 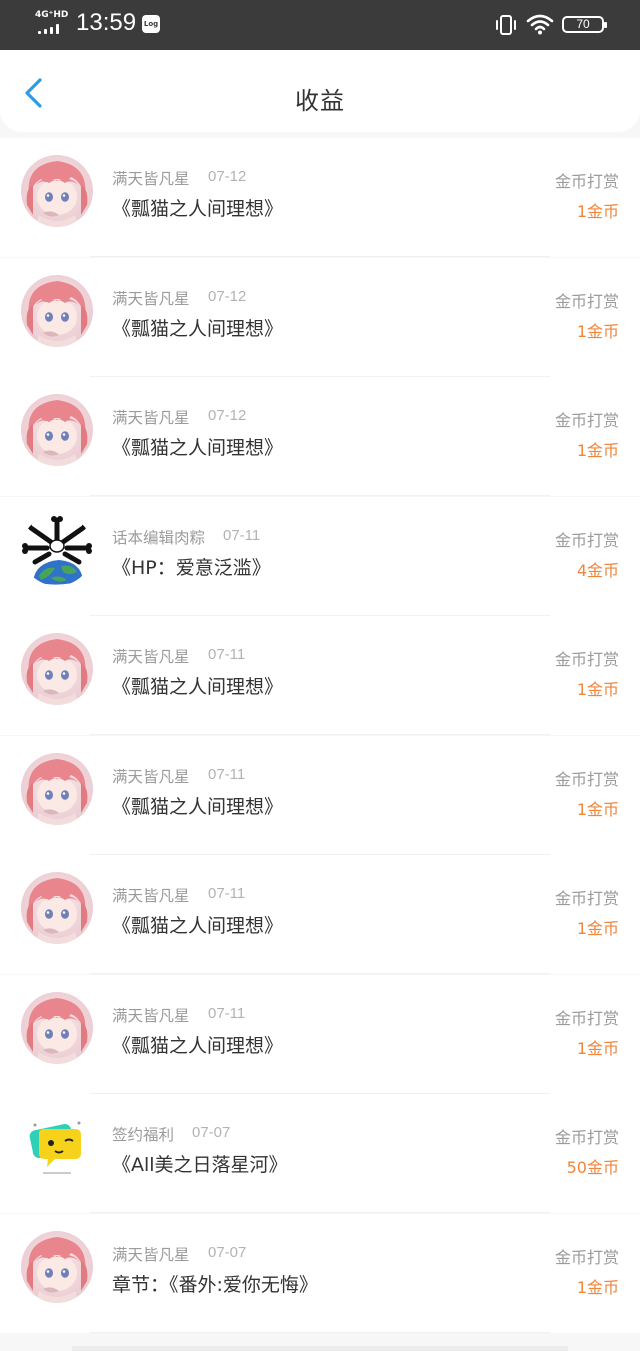 I want to click on earning-row: 签约福利 07-07 《All美之日落星河》 金币打赏 50金币, so click(x=320, y=1153).